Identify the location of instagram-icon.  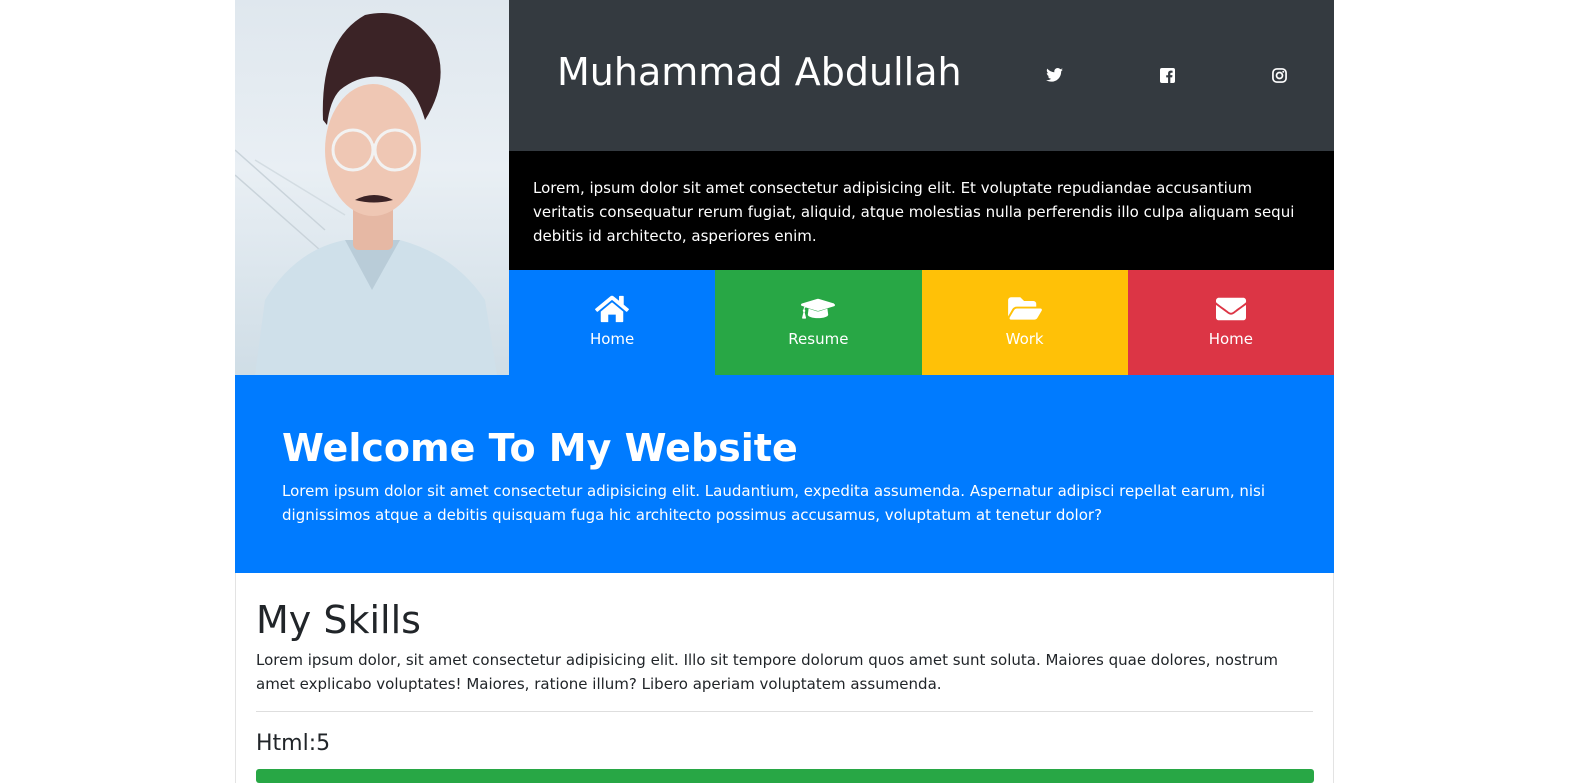
(1279, 75).